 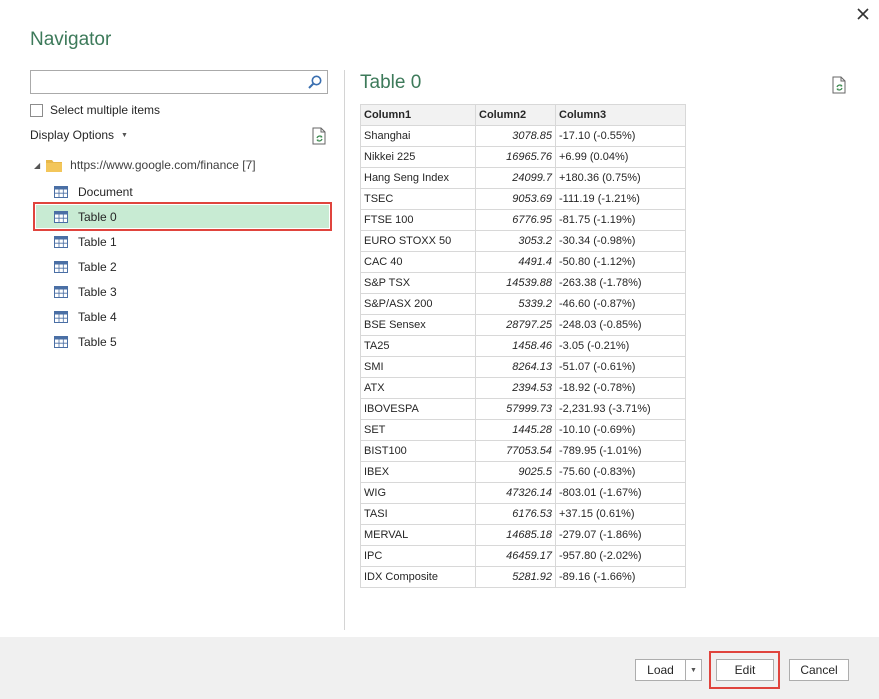 What do you see at coordinates (418, 241) in the screenshot?
I see `table-cell: EURO STOXX 50` at bounding box center [418, 241].